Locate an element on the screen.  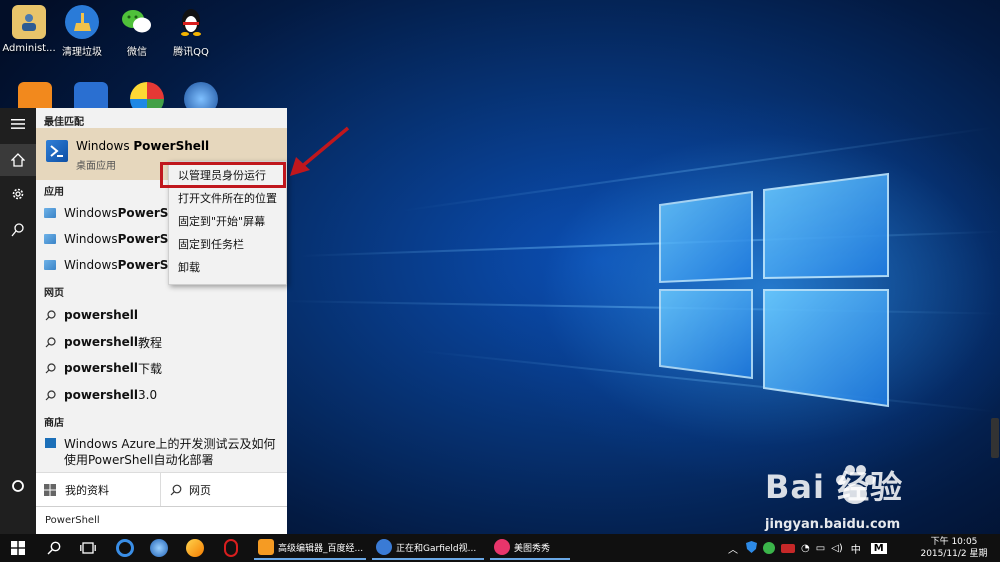
store-app-icon is located at coordinates (50, 443).